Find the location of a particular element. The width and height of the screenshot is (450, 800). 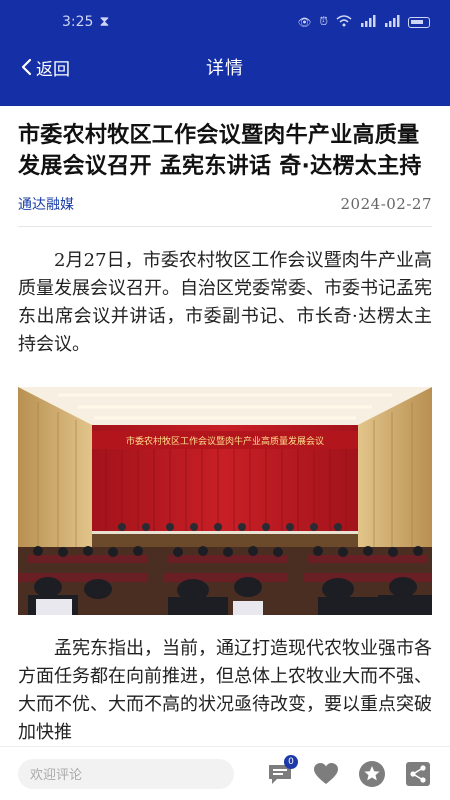

share-button is located at coordinates (418, 774).